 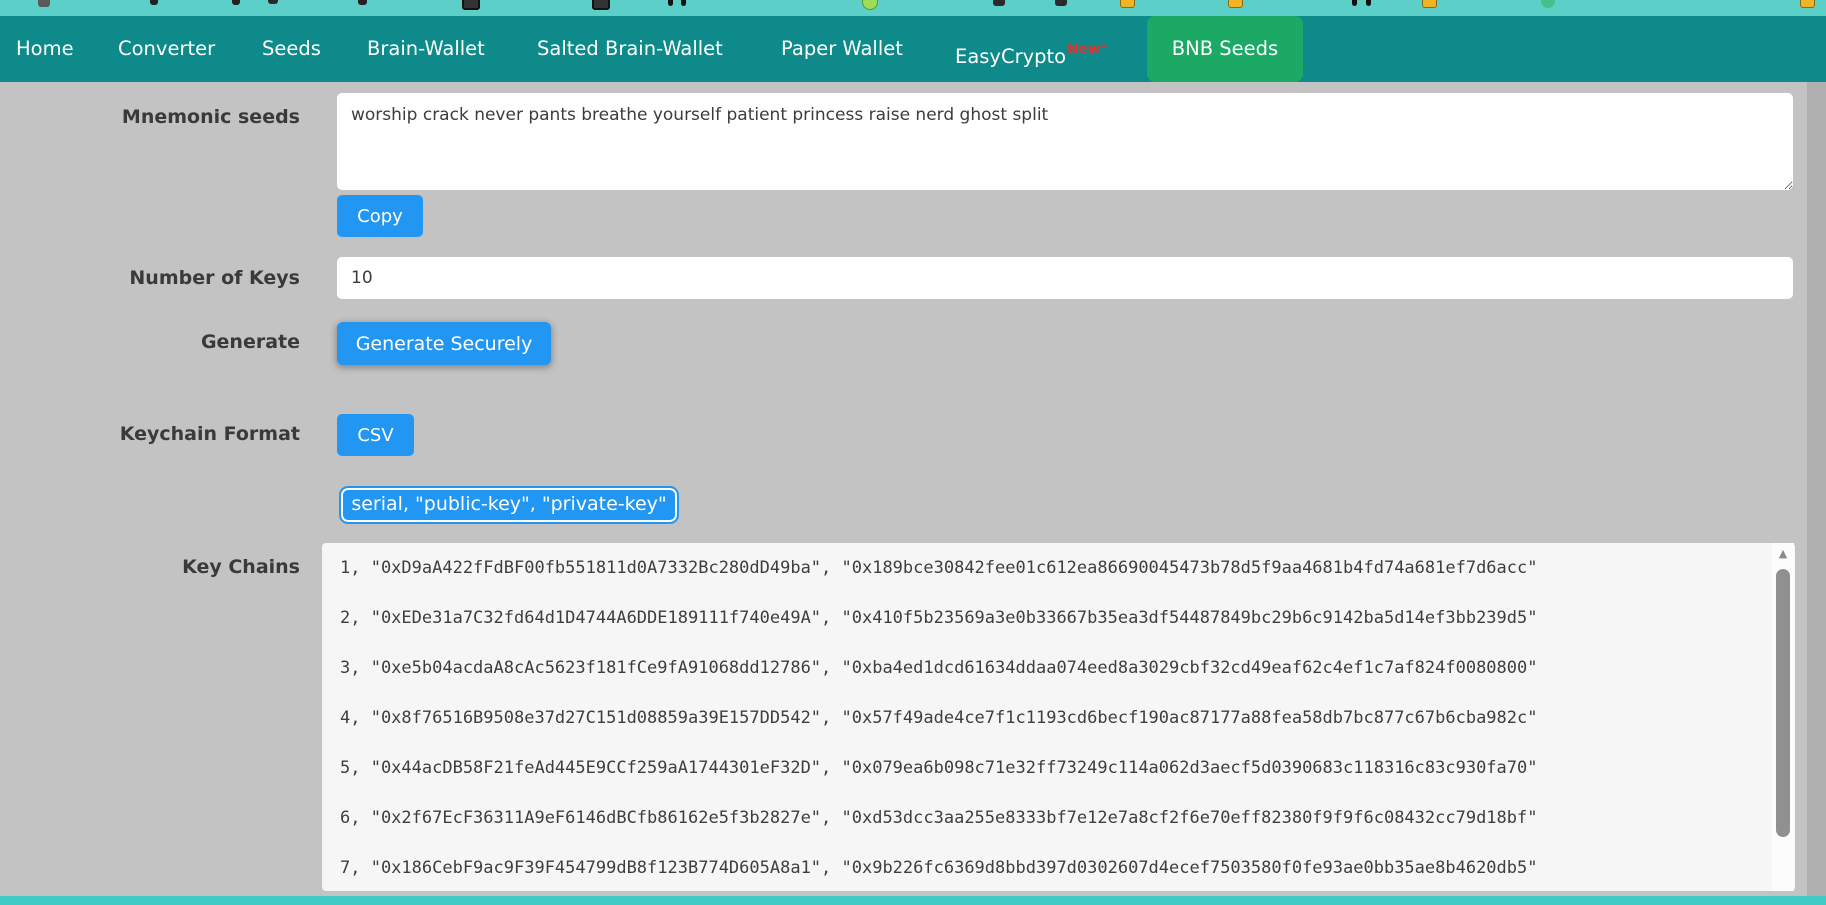 What do you see at coordinates (375, 435) in the screenshot?
I see `csv-button: CSV` at bounding box center [375, 435].